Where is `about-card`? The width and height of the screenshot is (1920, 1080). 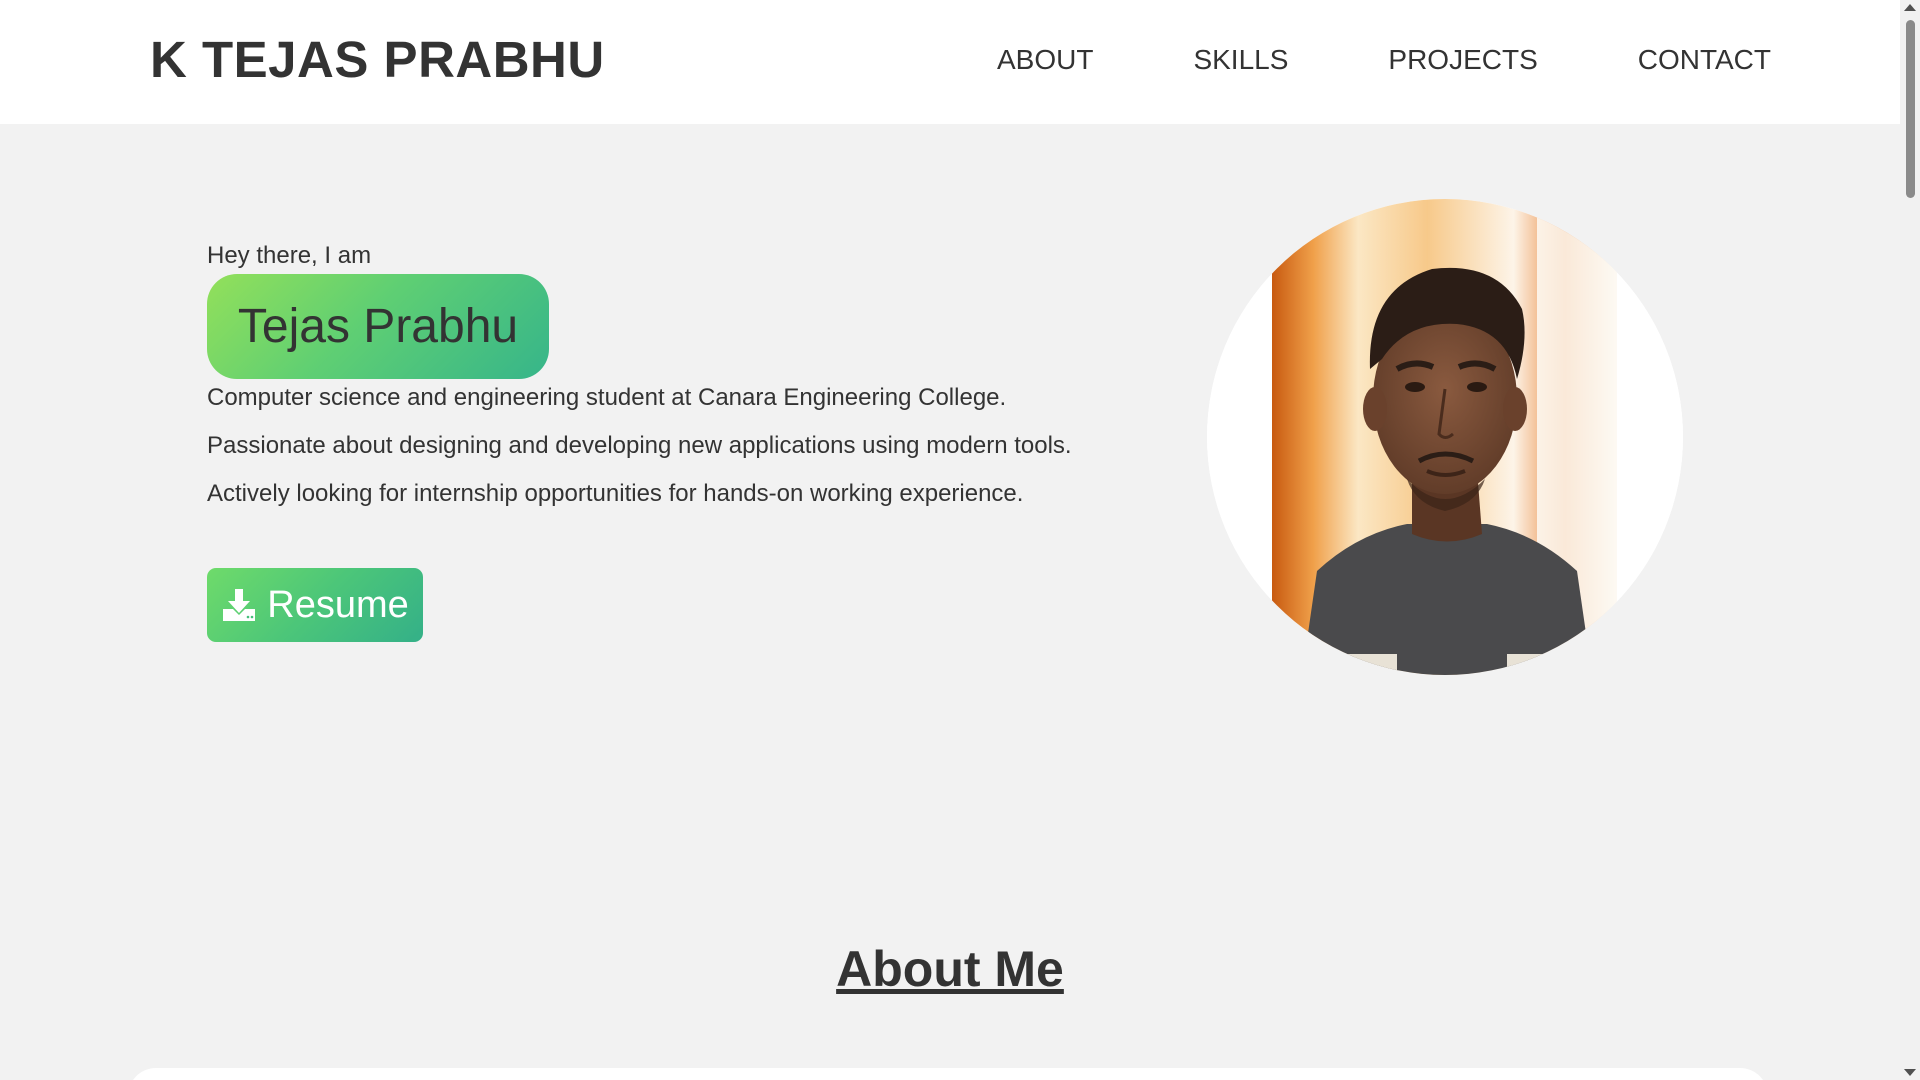
about-card is located at coordinates (948, 1074).